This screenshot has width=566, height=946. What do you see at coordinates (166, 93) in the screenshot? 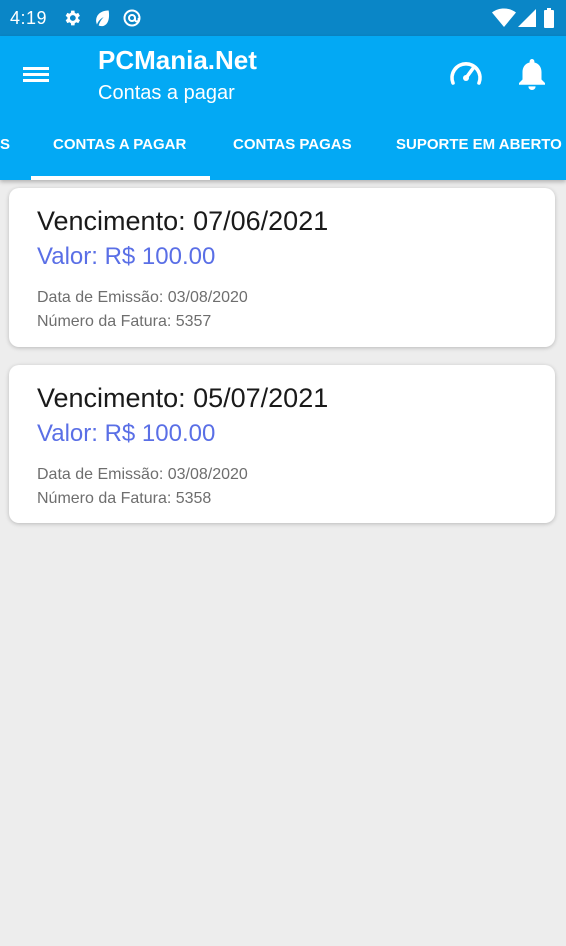
I see `page-subtitle: Contas a pagar` at bounding box center [166, 93].